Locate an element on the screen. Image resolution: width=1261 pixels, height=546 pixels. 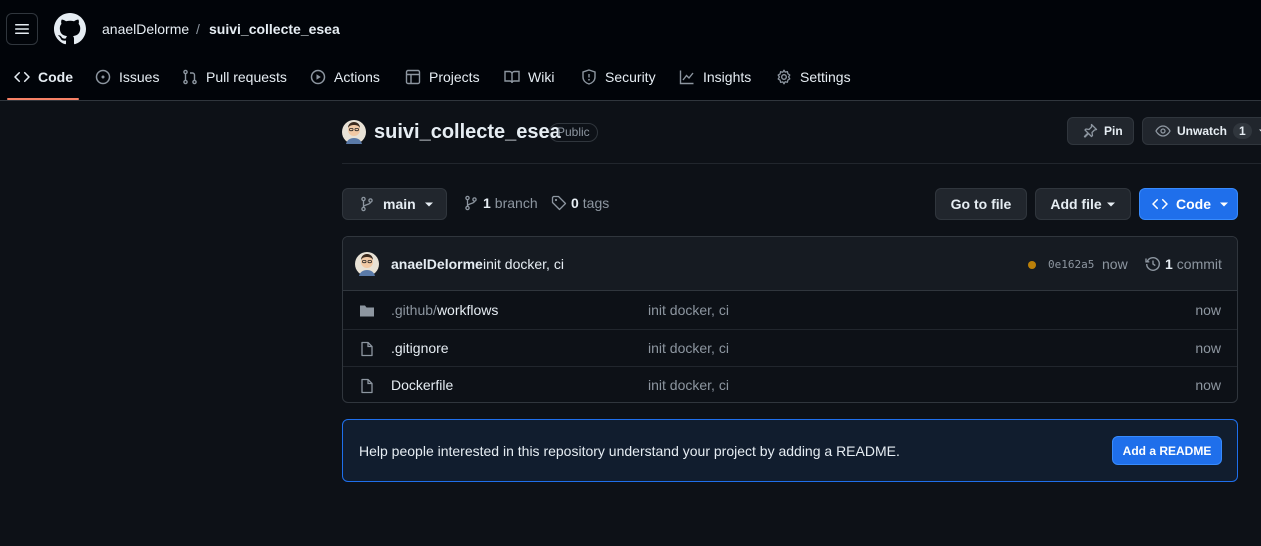
file-row: .gitignore init docker, ci now is located at coordinates (790, 347).